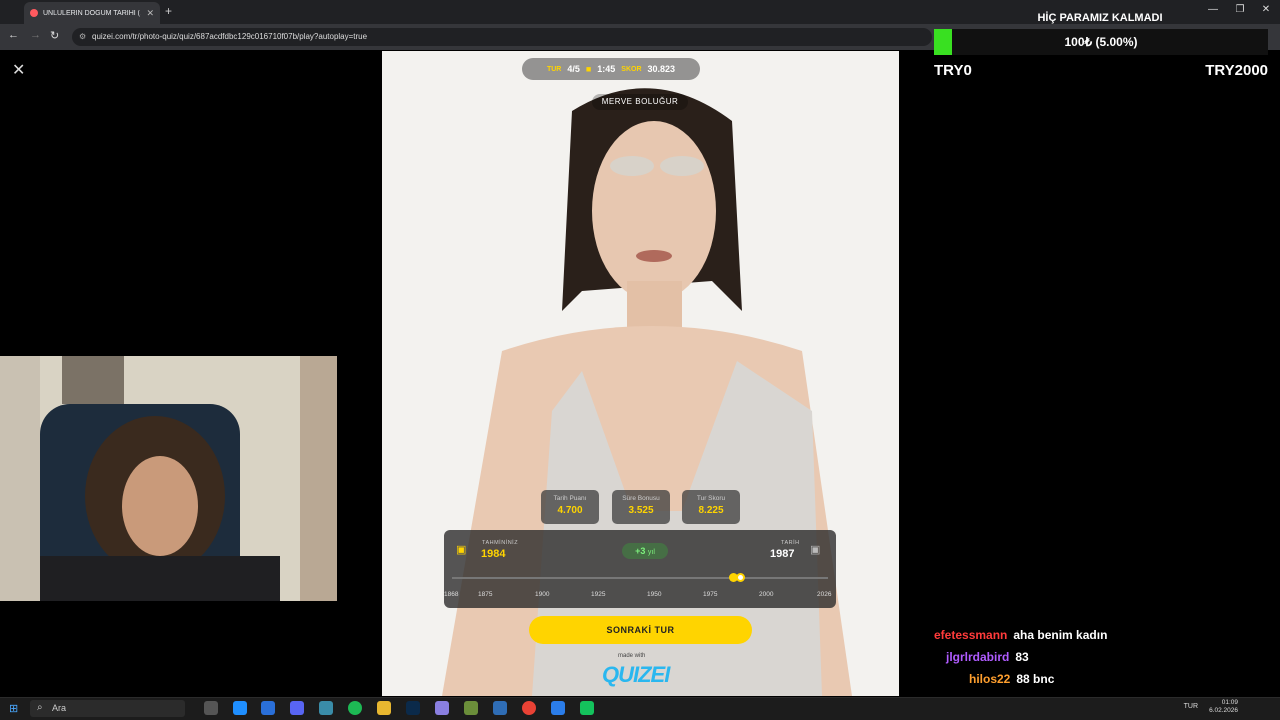  Describe the element at coordinates (588, 69) in the screenshot. I see `timer-icon: ■` at that location.